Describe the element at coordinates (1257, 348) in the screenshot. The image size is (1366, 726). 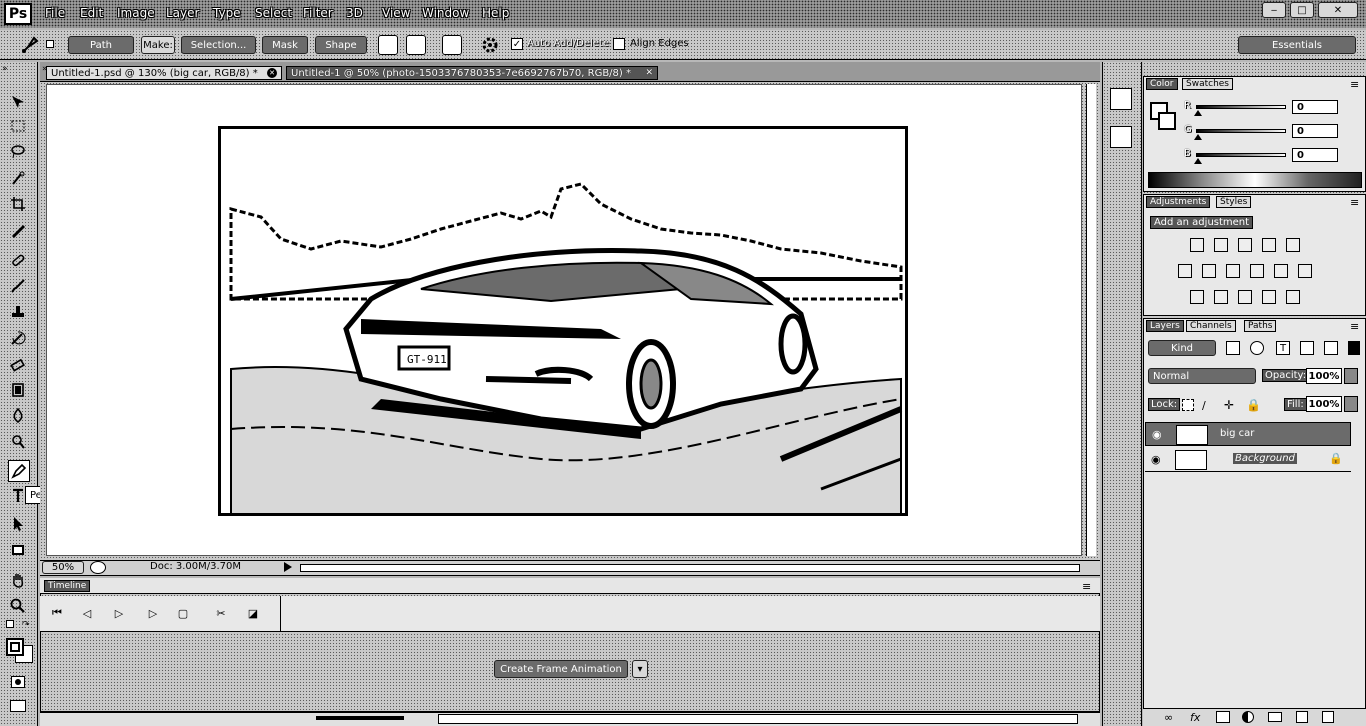
I see `filter-adjustment-icon` at that location.